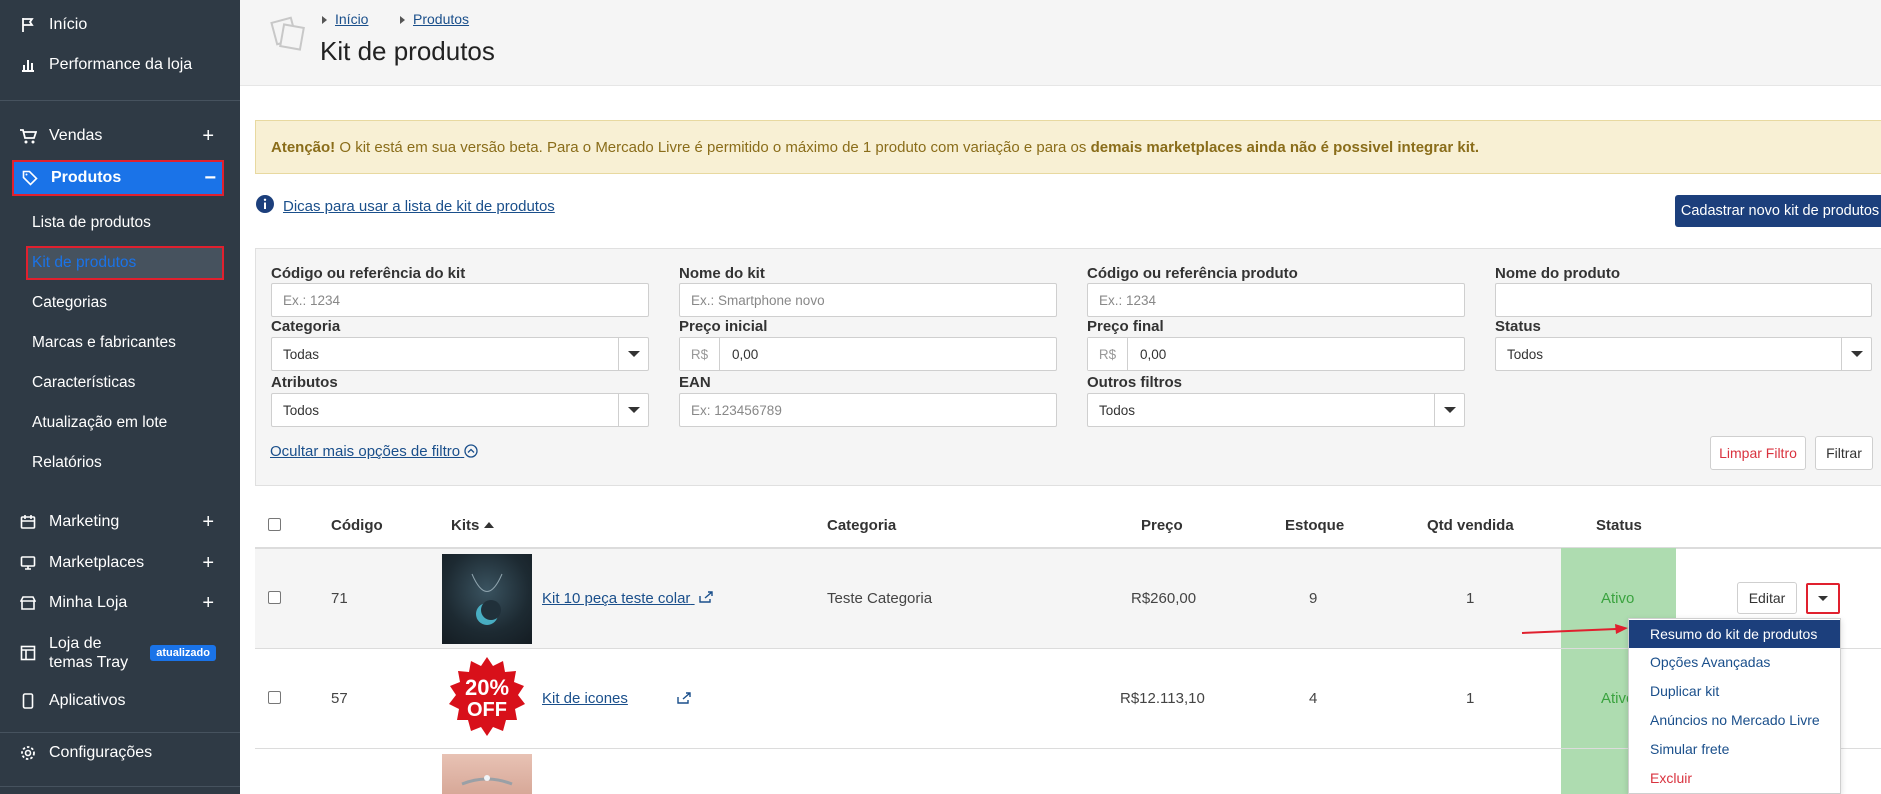 The width and height of the screenshot is (1881, 794). I want to click on flag-icon, so click(28, 25).